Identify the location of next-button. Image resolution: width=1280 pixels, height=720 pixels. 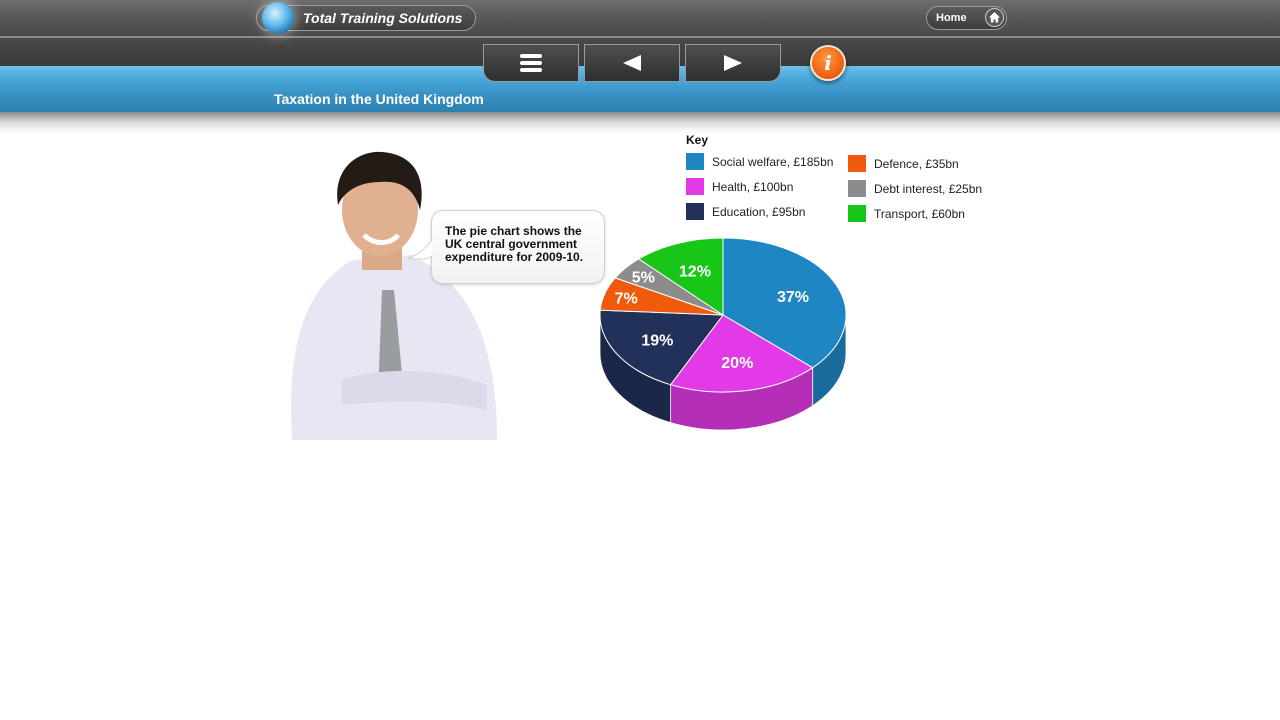
(733, 63).